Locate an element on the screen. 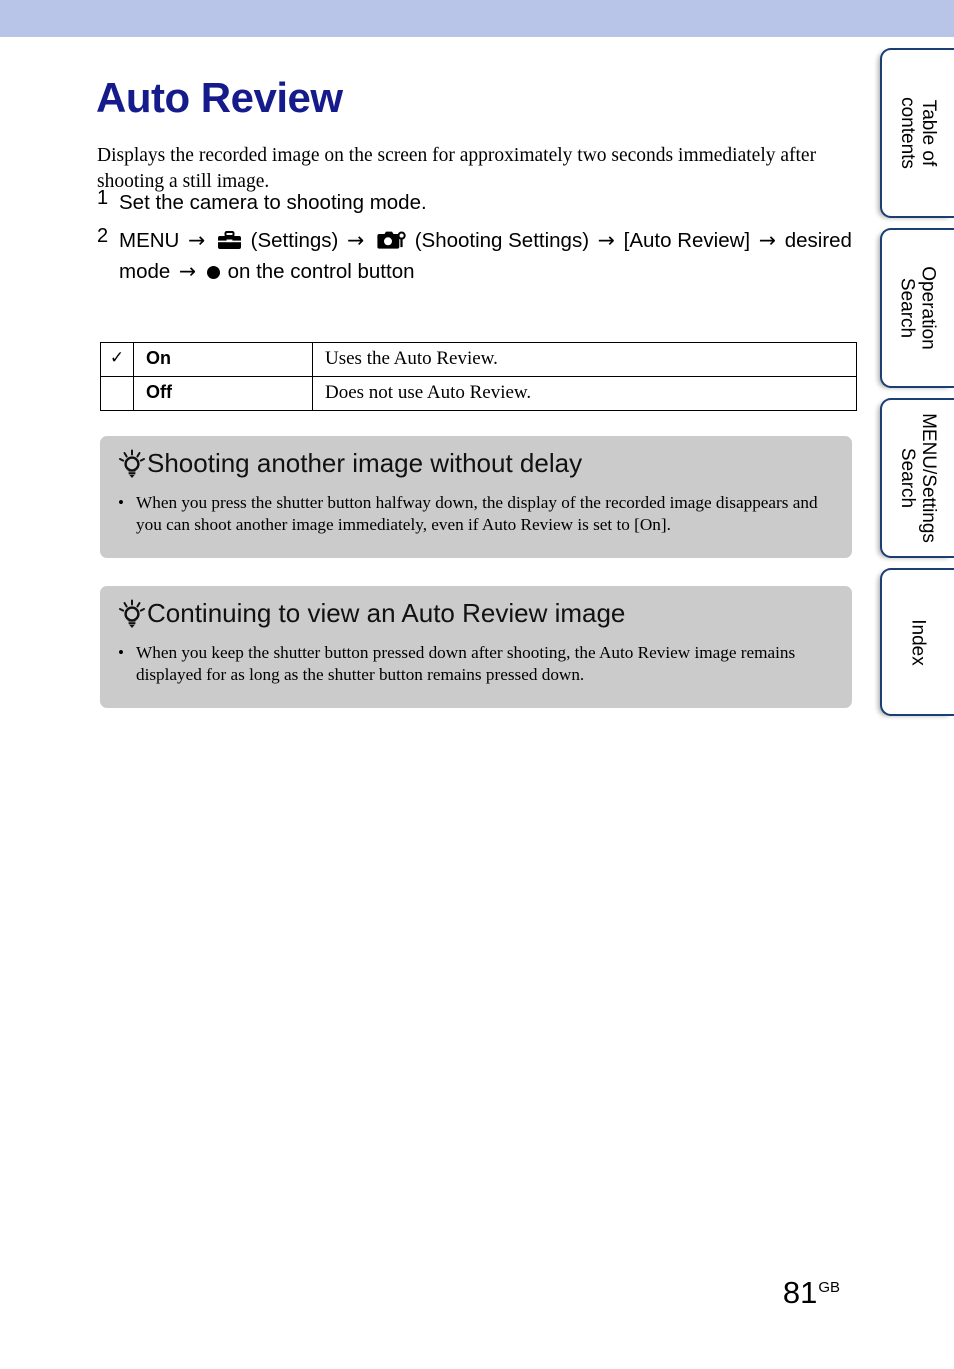 The height and width of the screenshot is (1369, 954). row-name-cell: Off is located at coordinates (223, 393).